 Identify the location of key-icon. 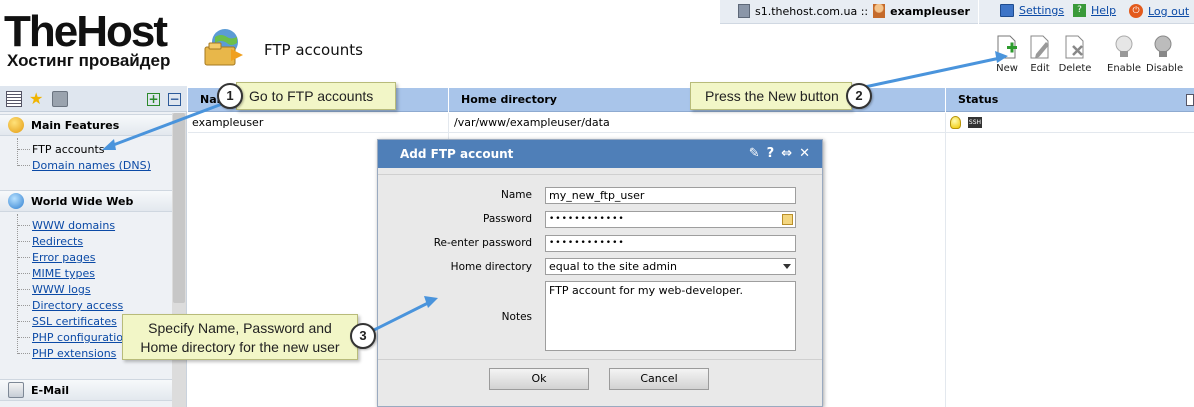
(787, 219).